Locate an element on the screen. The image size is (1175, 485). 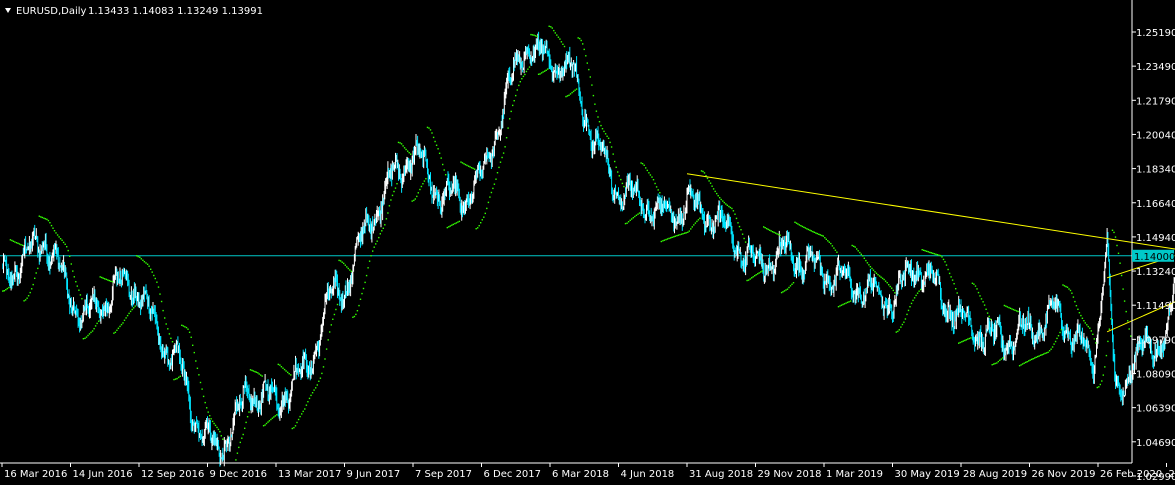
price-tick-label: 1.04690 is located at coordinates (1155, 443).